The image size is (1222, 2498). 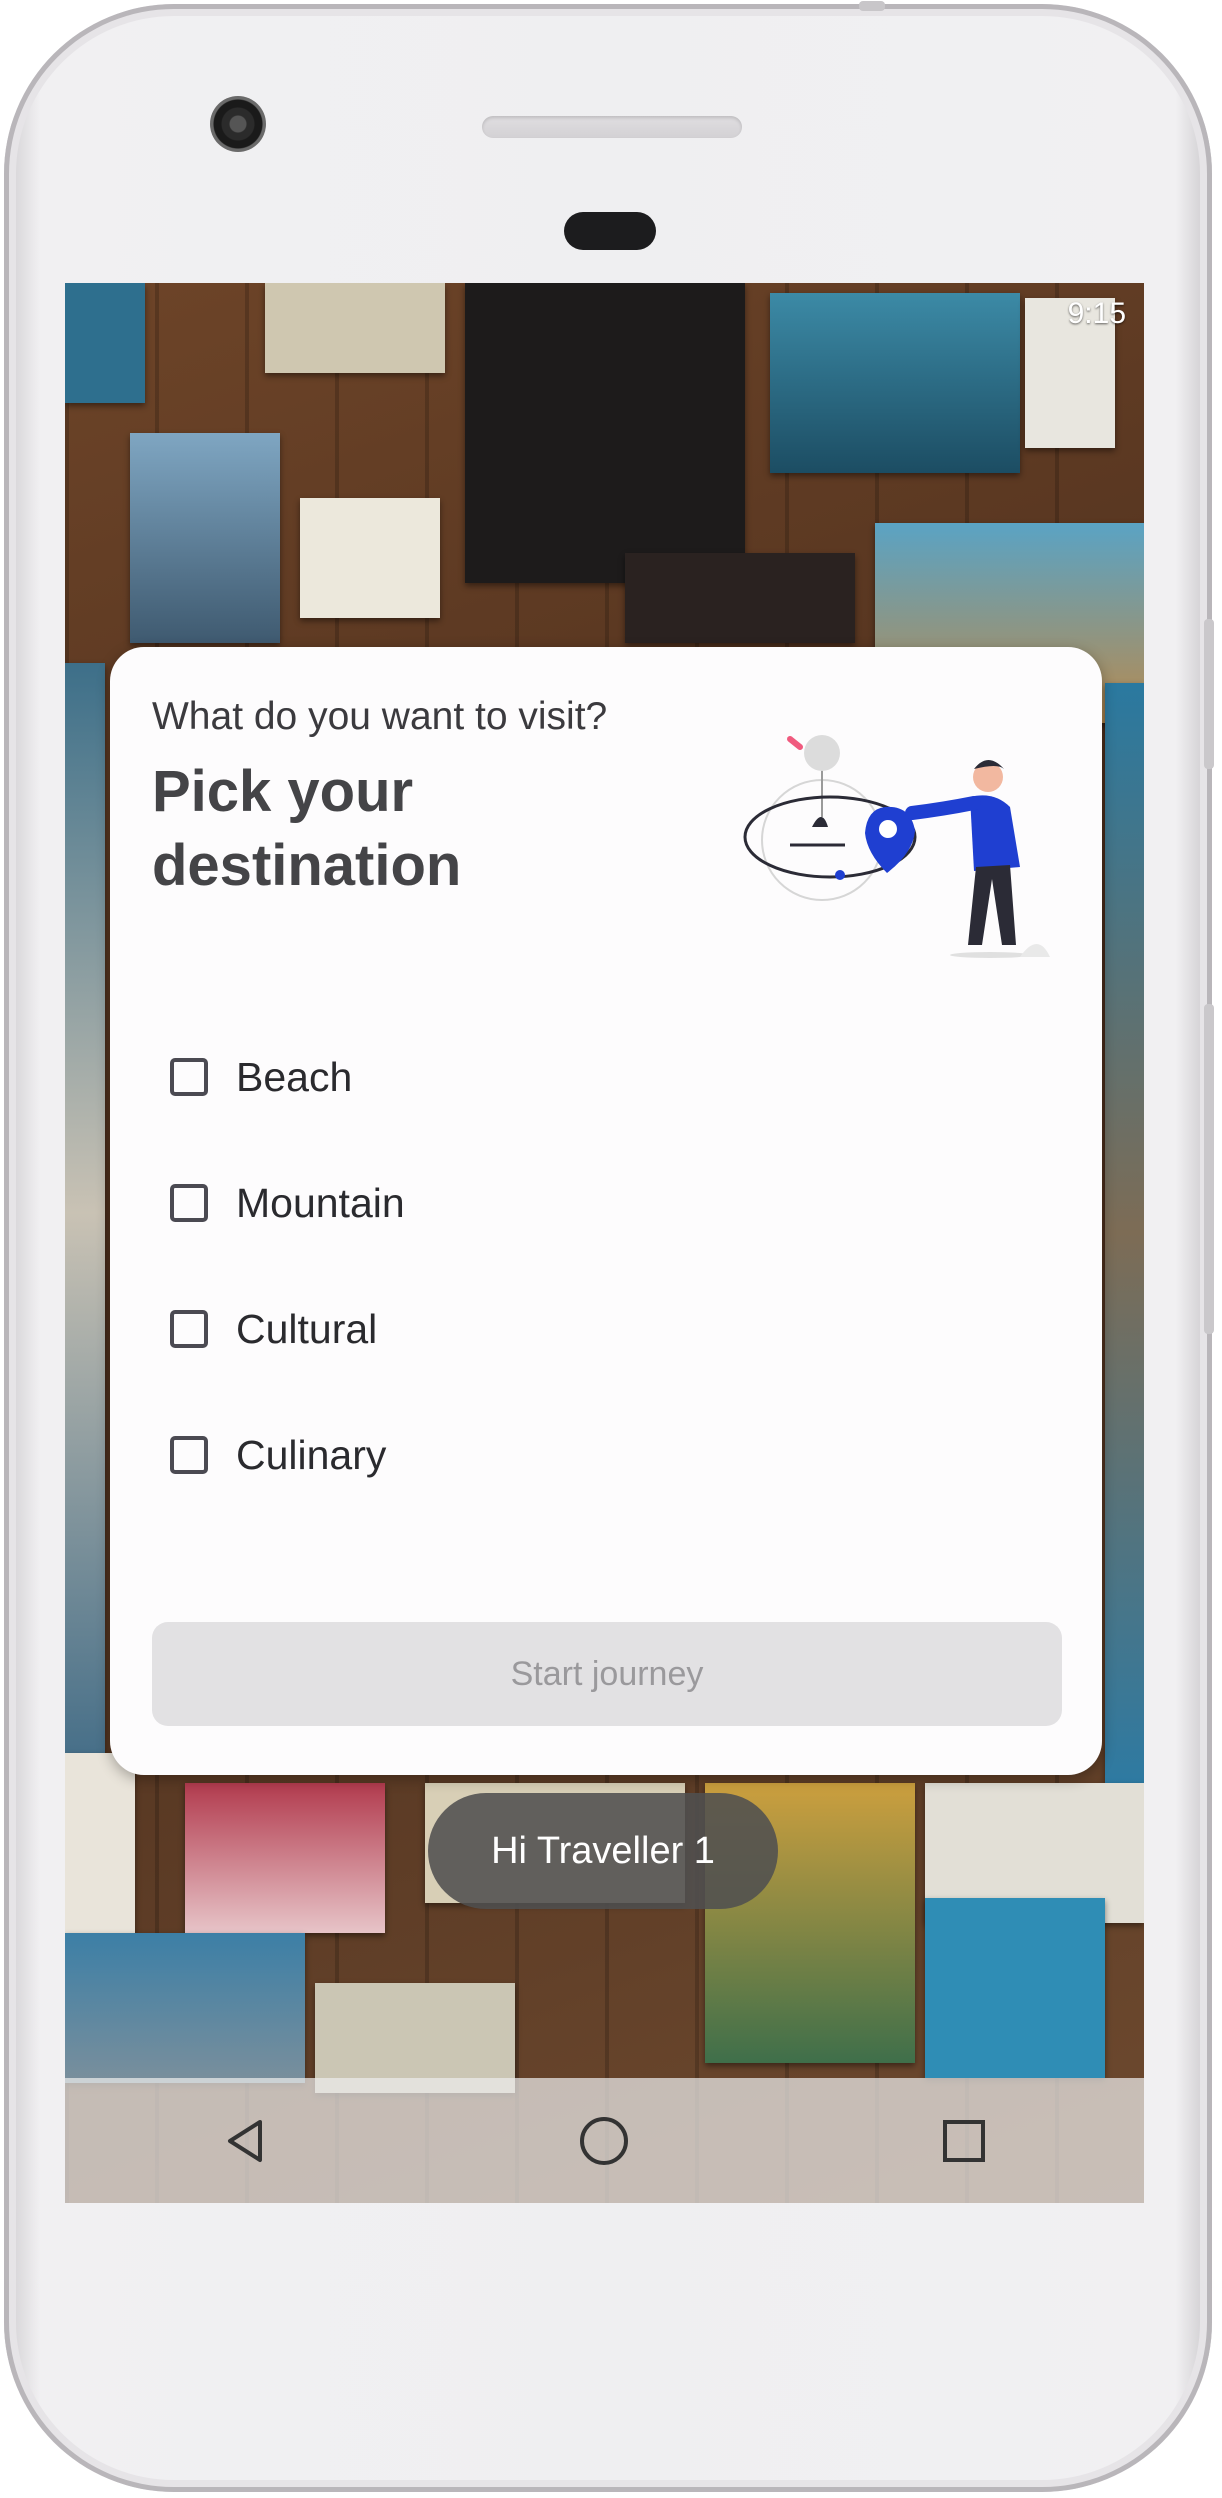 I want to click on option-label-mountain: Mountain, so click(x=320, y=1202).